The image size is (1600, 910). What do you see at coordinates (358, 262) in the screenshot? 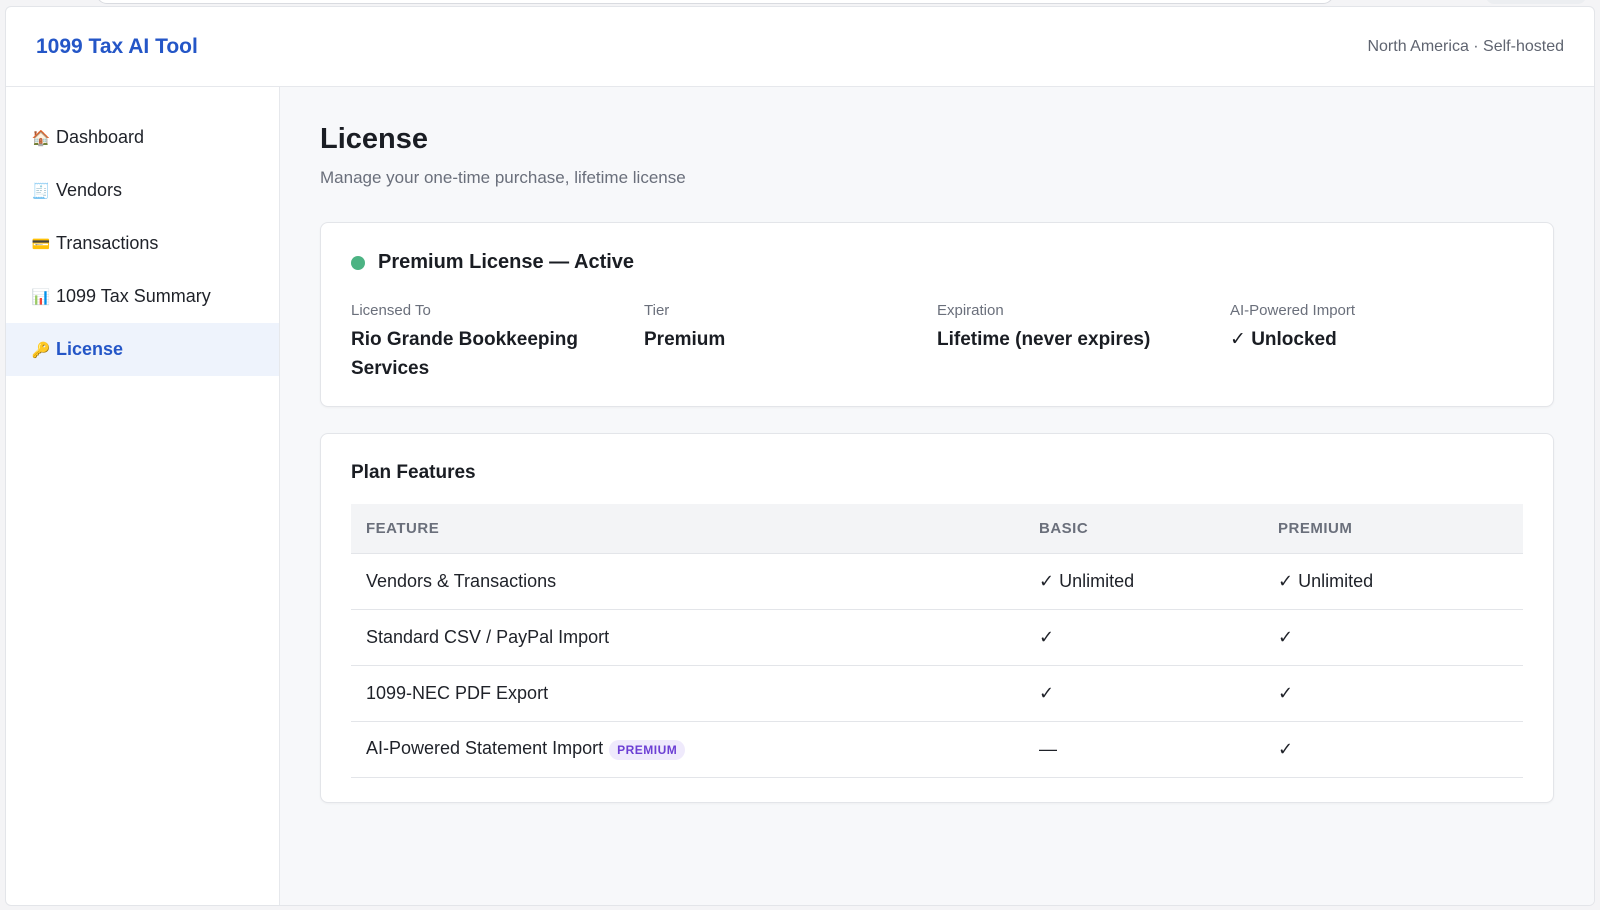
I see `status-dot-icon` at bounding box center [358, 262].